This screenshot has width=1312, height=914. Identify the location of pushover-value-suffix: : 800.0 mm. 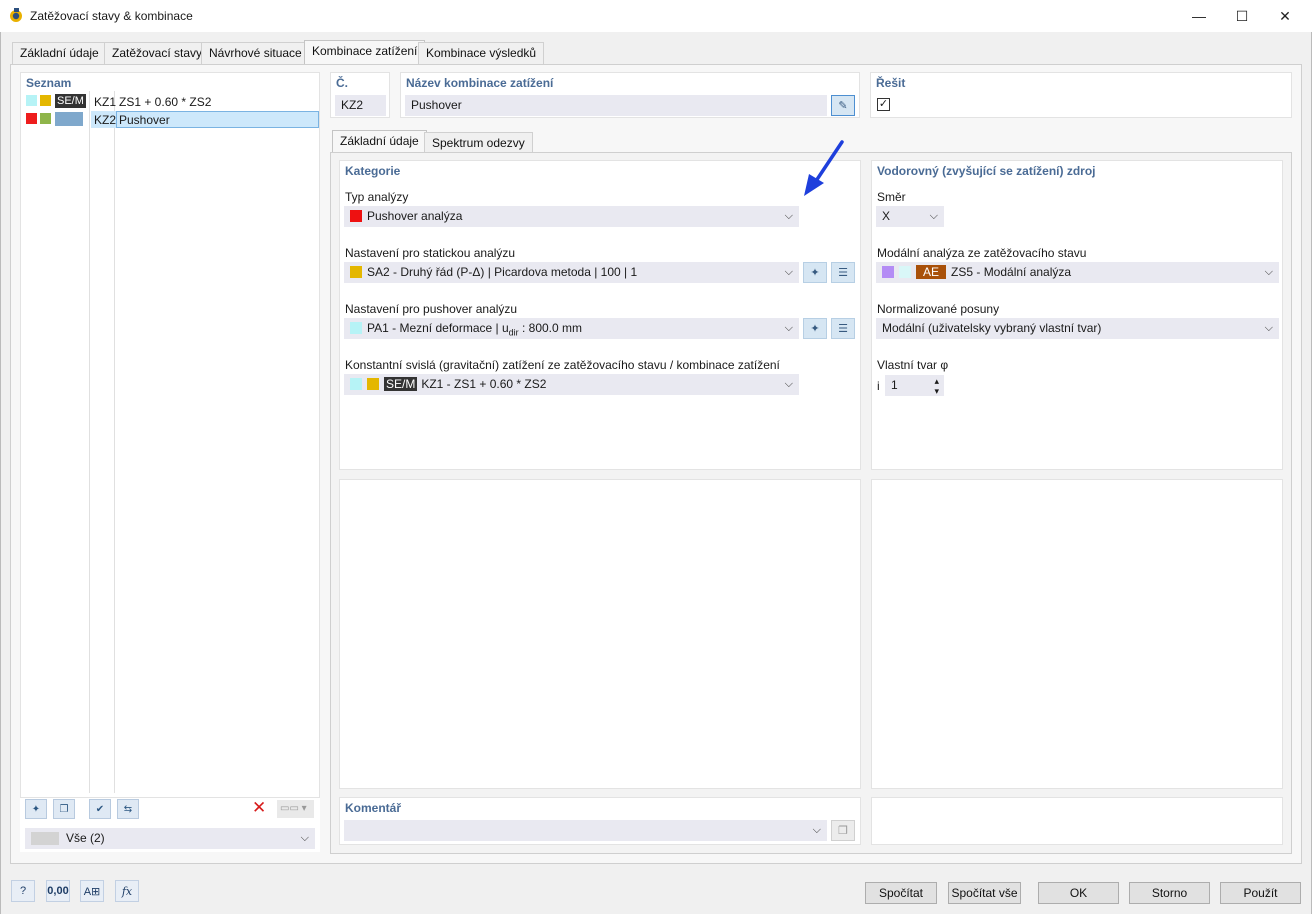
(550, 328).